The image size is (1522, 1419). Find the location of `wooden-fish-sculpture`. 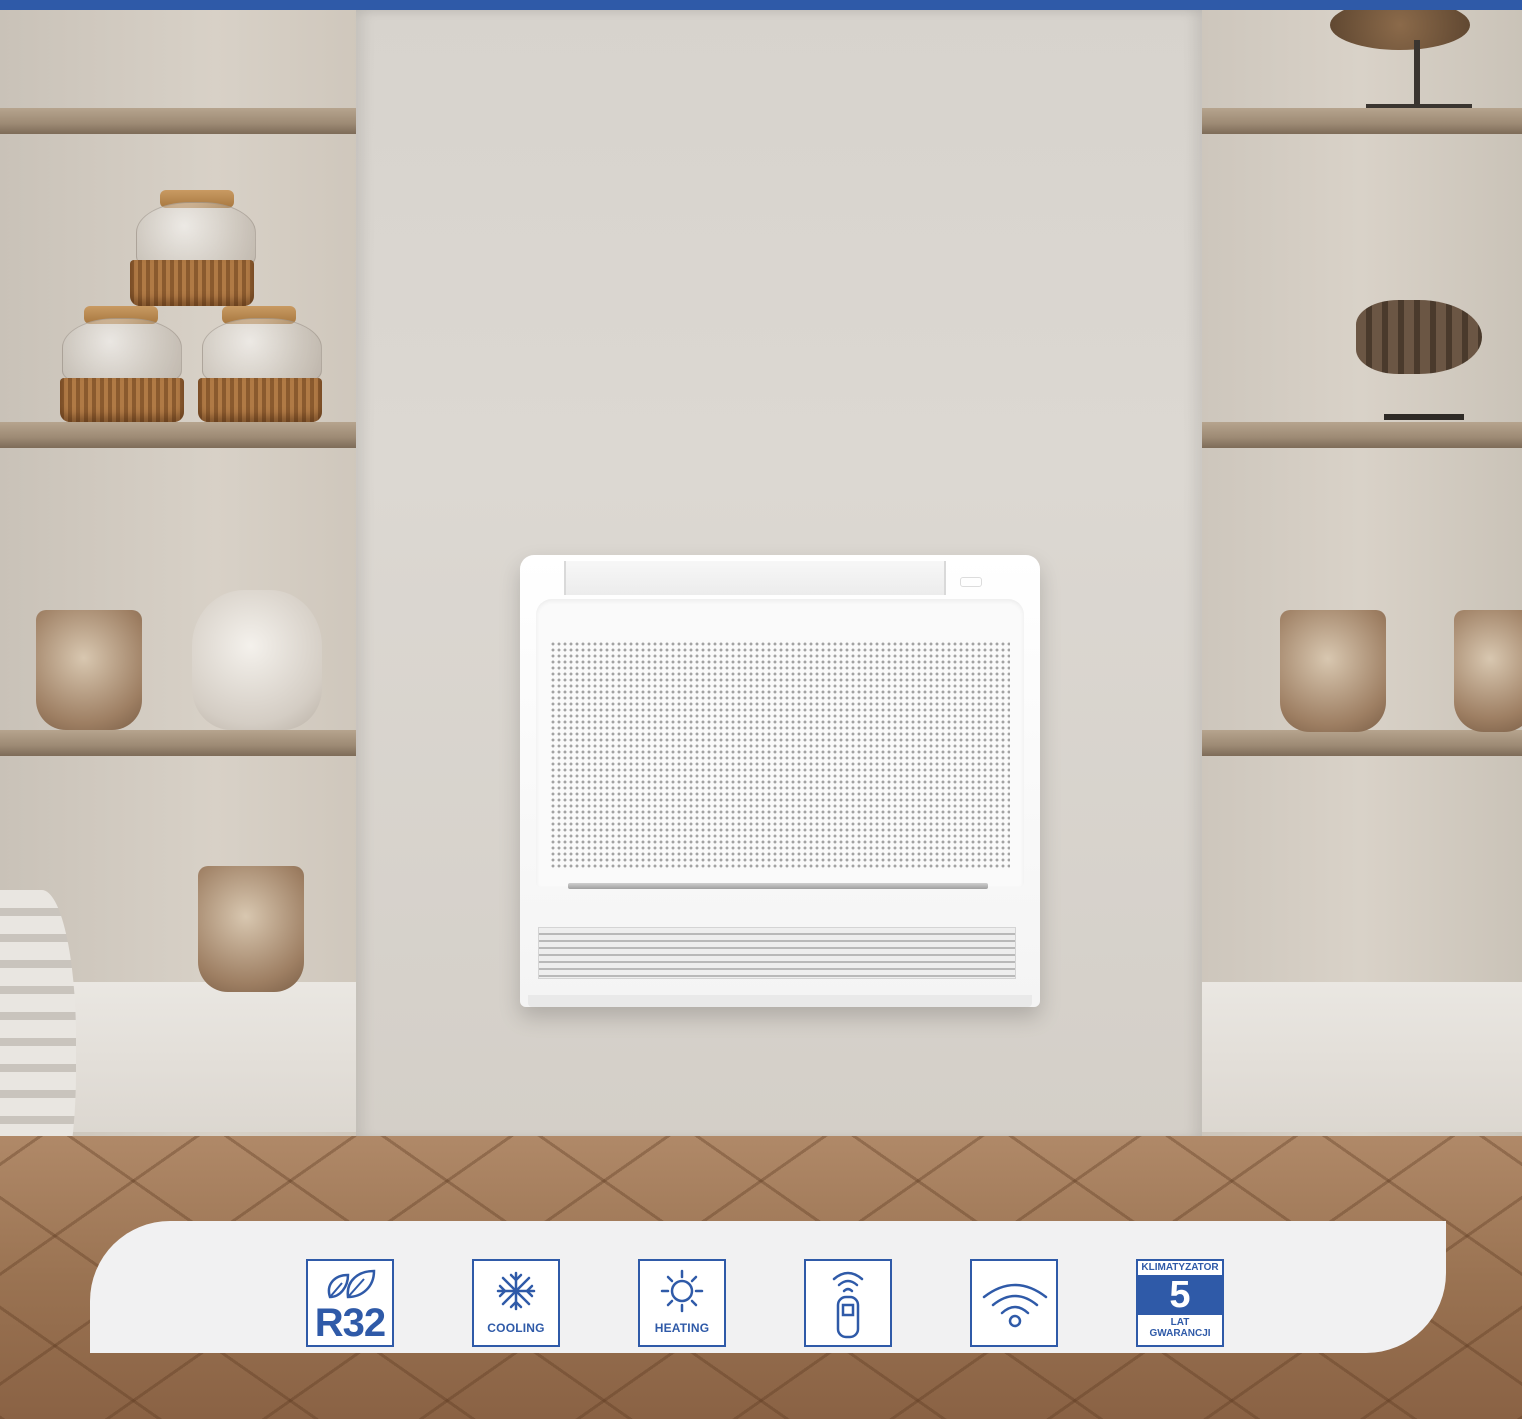

wooden-fish-sculpture is located at coordinates (1419, 337).